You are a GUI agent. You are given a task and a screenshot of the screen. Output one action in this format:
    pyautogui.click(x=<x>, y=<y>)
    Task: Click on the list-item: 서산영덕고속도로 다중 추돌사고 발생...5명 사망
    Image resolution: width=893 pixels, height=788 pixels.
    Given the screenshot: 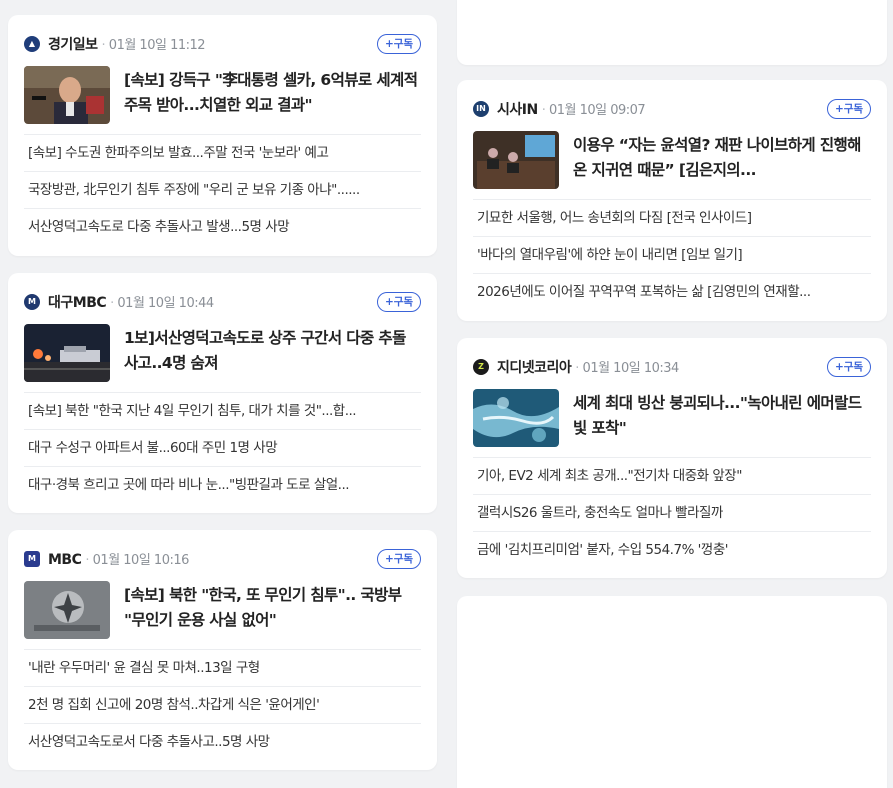 What is the action you would take?
    pyautogui.click(x=222, y=226)
    